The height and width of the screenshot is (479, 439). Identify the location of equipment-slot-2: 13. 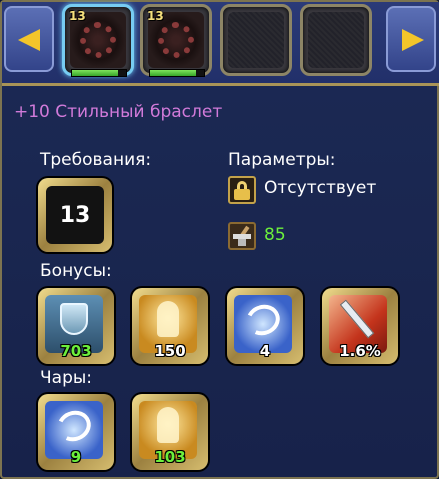
(176, 40).